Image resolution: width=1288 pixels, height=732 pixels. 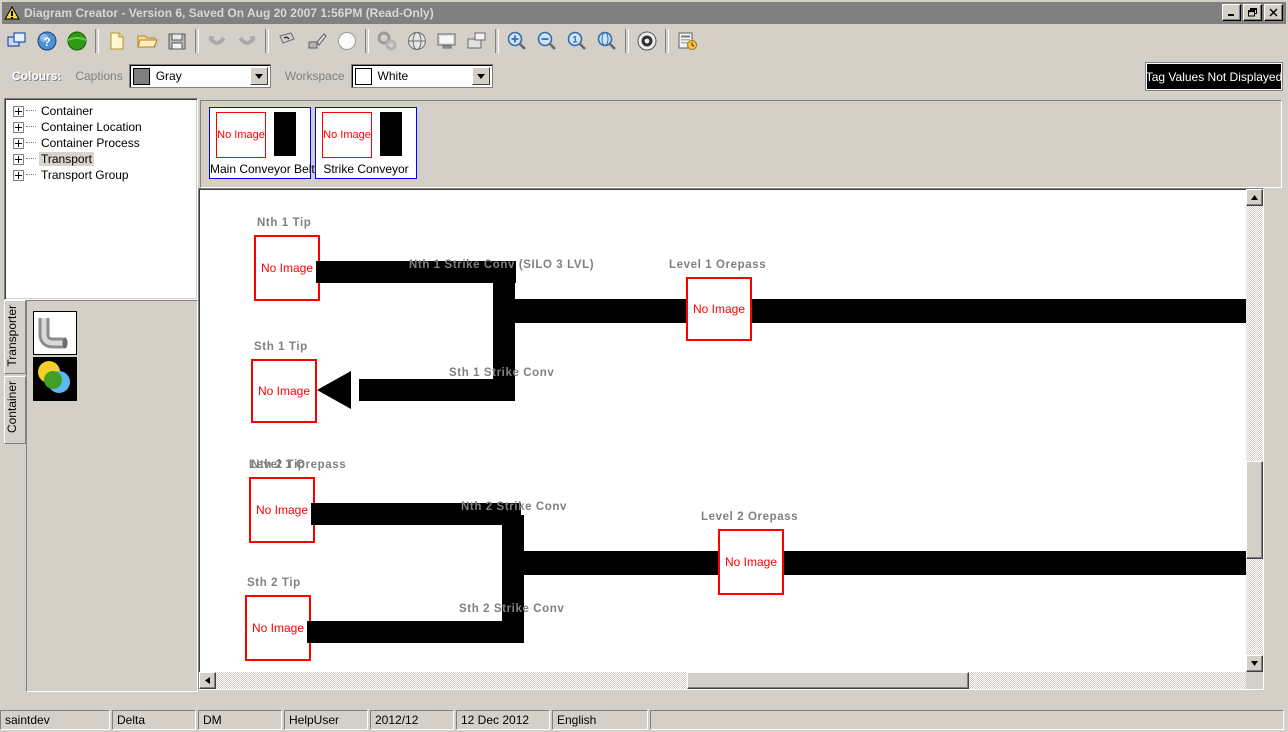 I want to click on zoom-actual-icon: 1, so click(x=577, y=41).